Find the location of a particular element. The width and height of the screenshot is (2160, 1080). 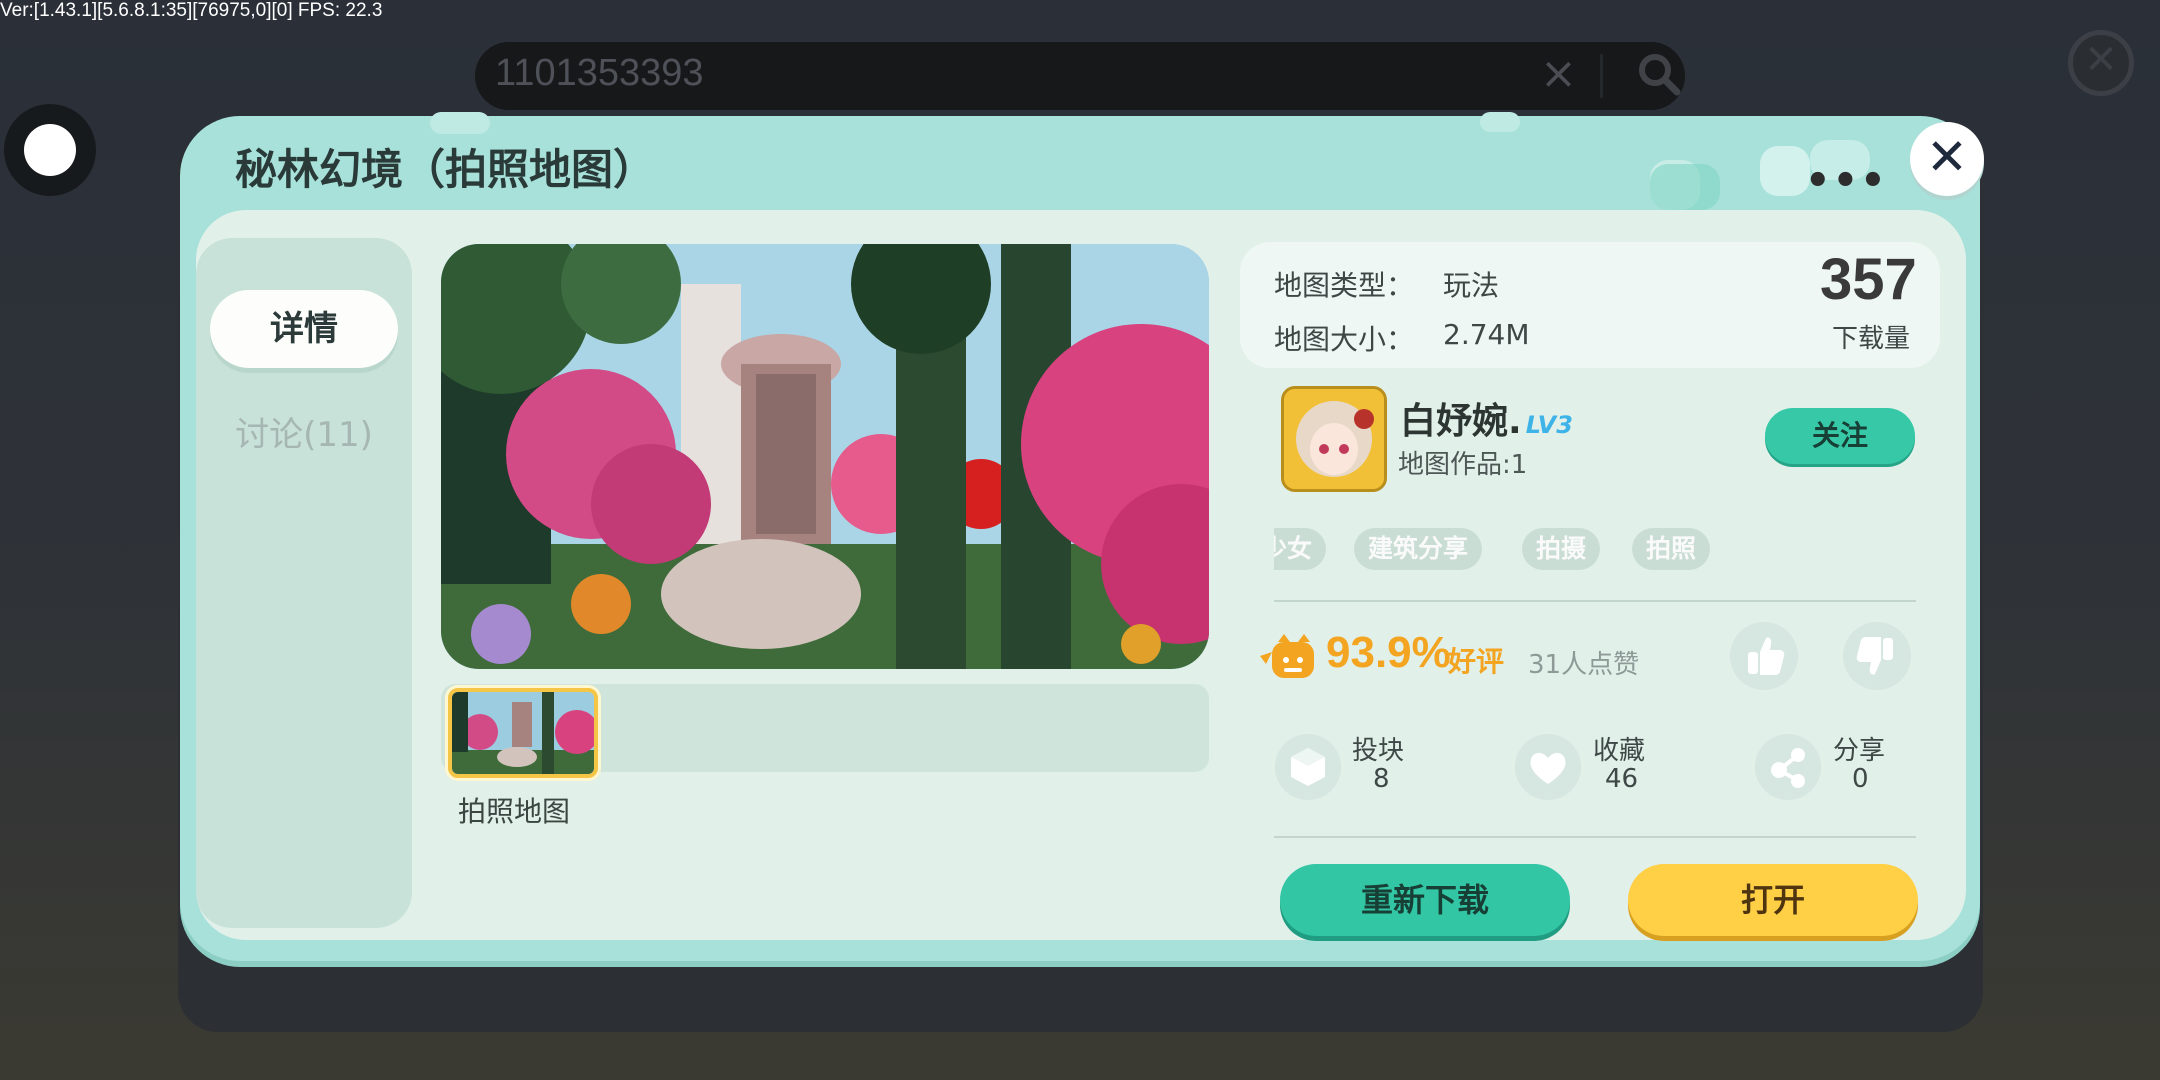

tag-item: 拍摄 is located at coordinates (1561, 549).